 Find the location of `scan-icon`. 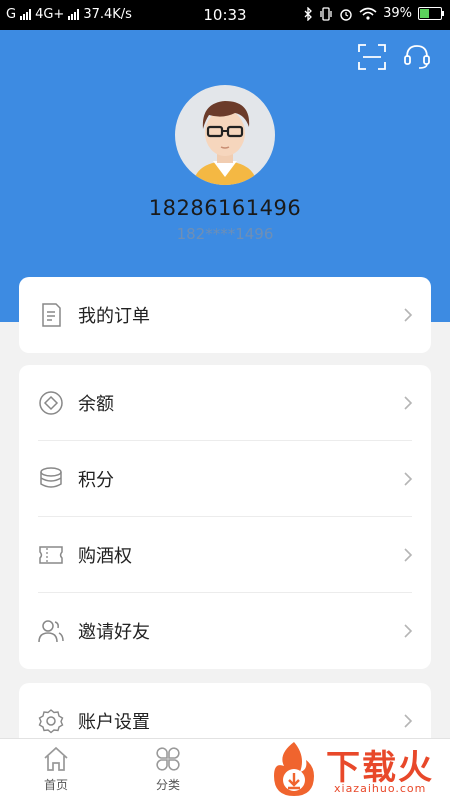

scan-icon is located at coordinates (372, 57).